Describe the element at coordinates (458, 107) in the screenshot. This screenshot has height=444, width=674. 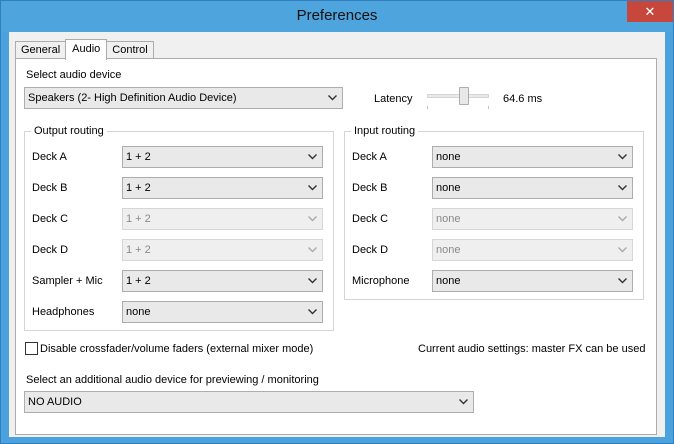
I see `latency-slider-ticks` at that location.